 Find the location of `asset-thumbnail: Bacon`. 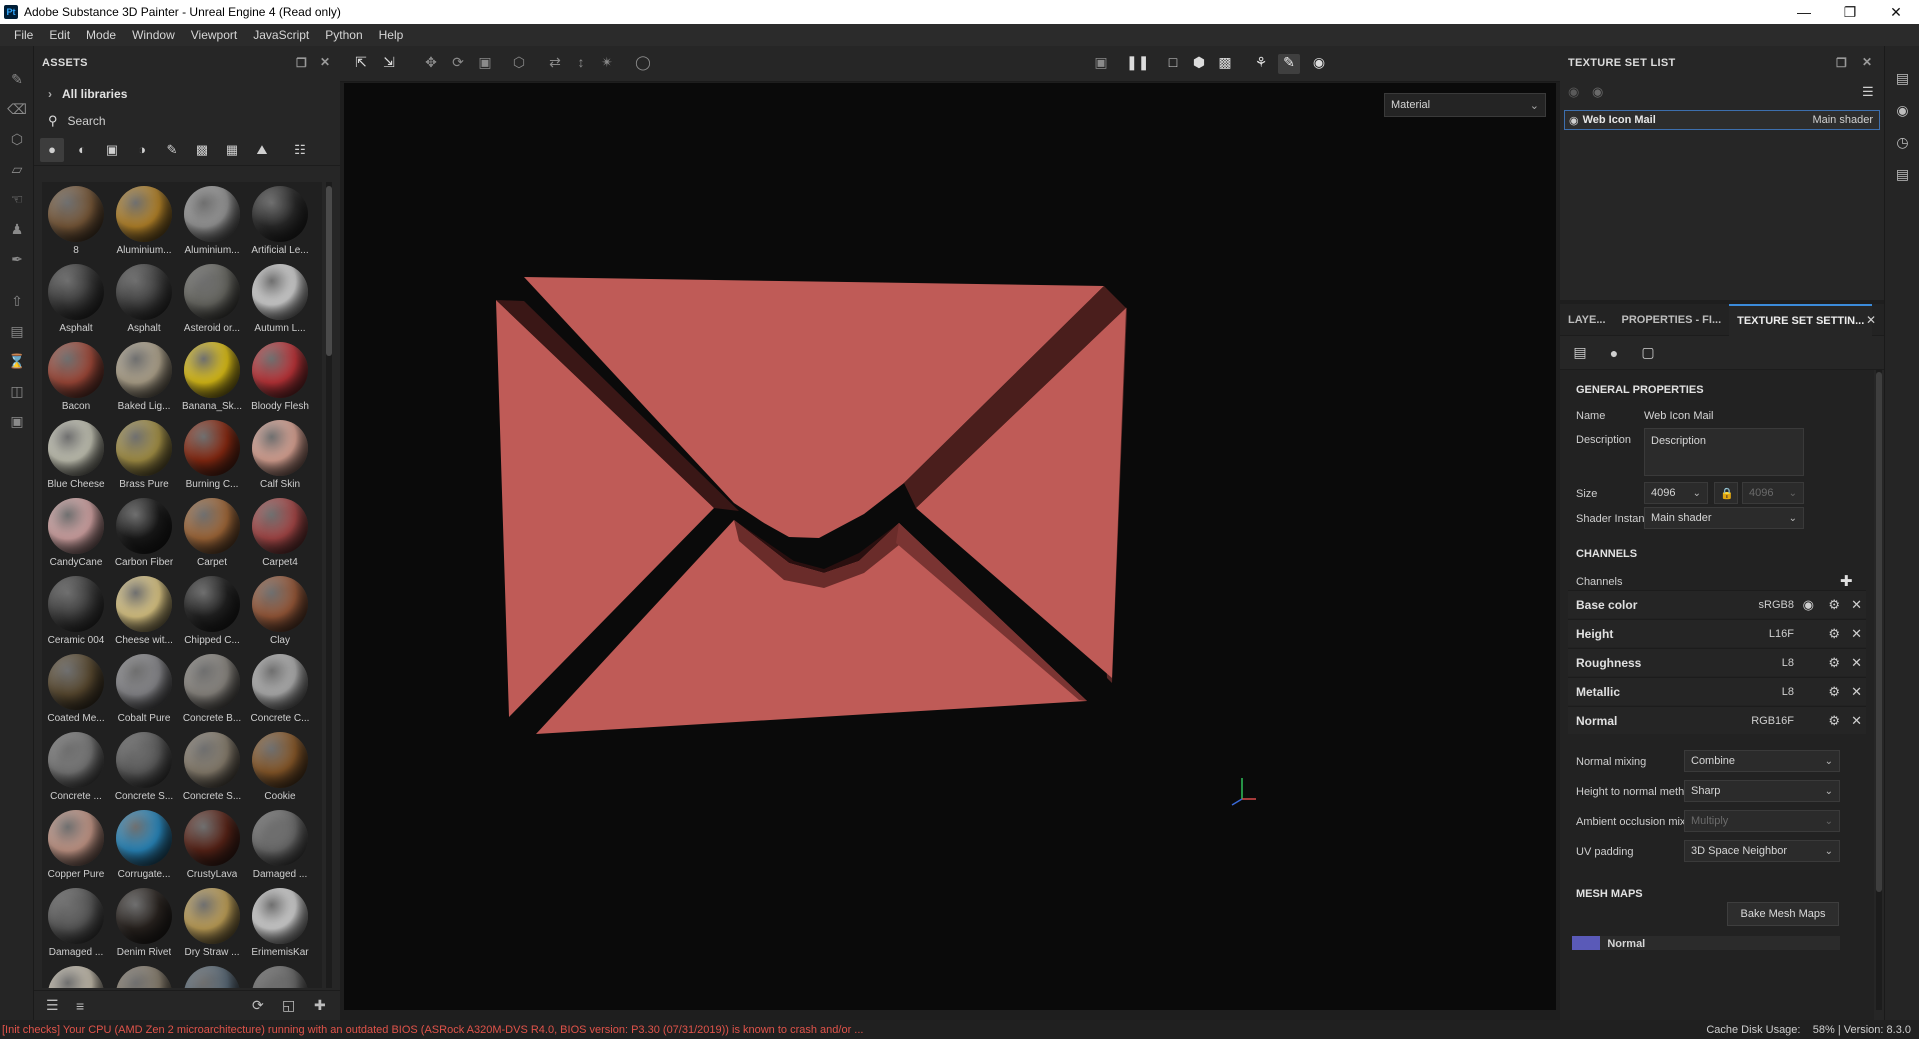

asset-thumbnail: Bacon is located at coordinates (76, 377).